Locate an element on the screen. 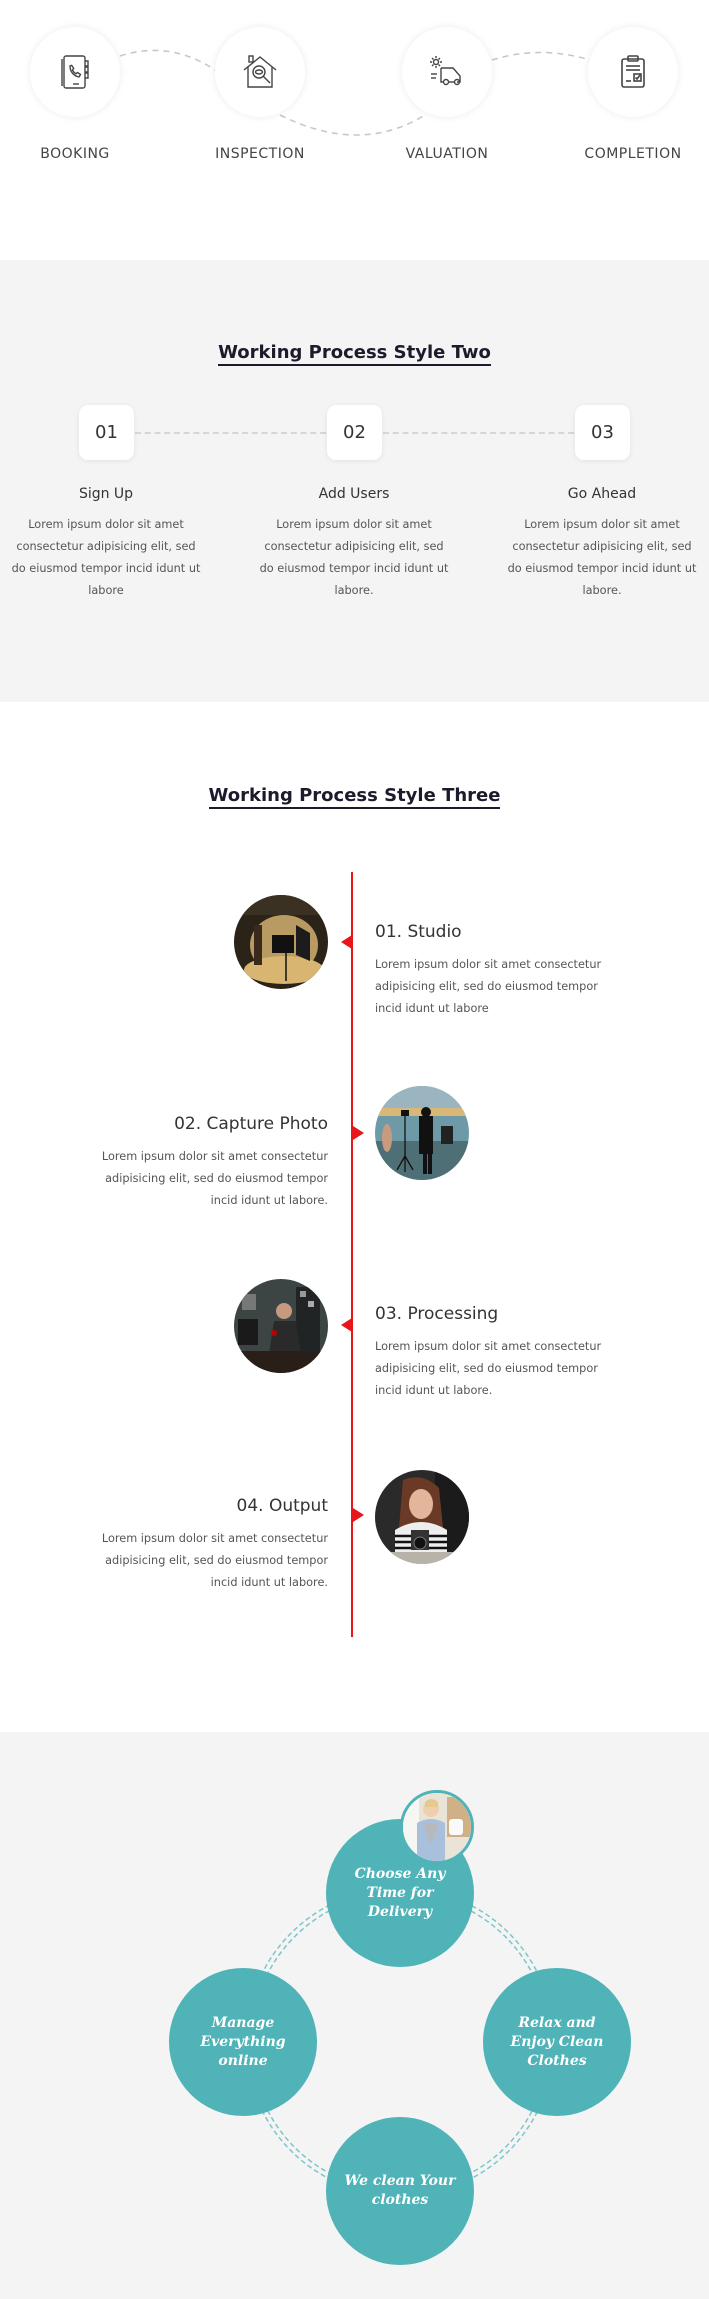 The width and height of the screenshot is (709, 2299). step-relax-enjoy: Relax and Enjoy Clean Clothes is located at coordinates (557, 2042).